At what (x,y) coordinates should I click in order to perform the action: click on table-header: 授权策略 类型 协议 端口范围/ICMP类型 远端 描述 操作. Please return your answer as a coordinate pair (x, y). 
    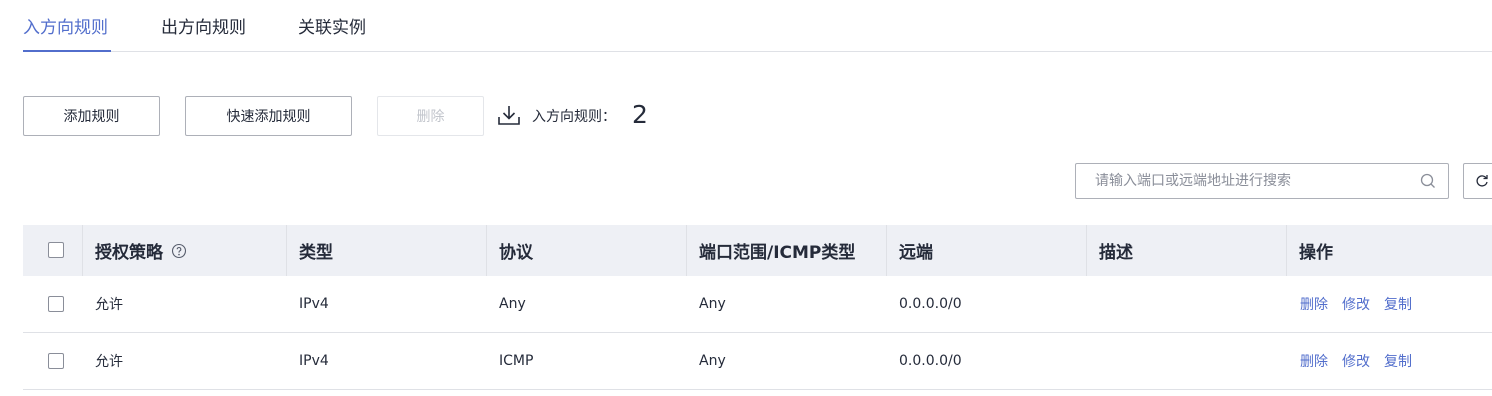
    Looking at the image, I should click on (757, 250).